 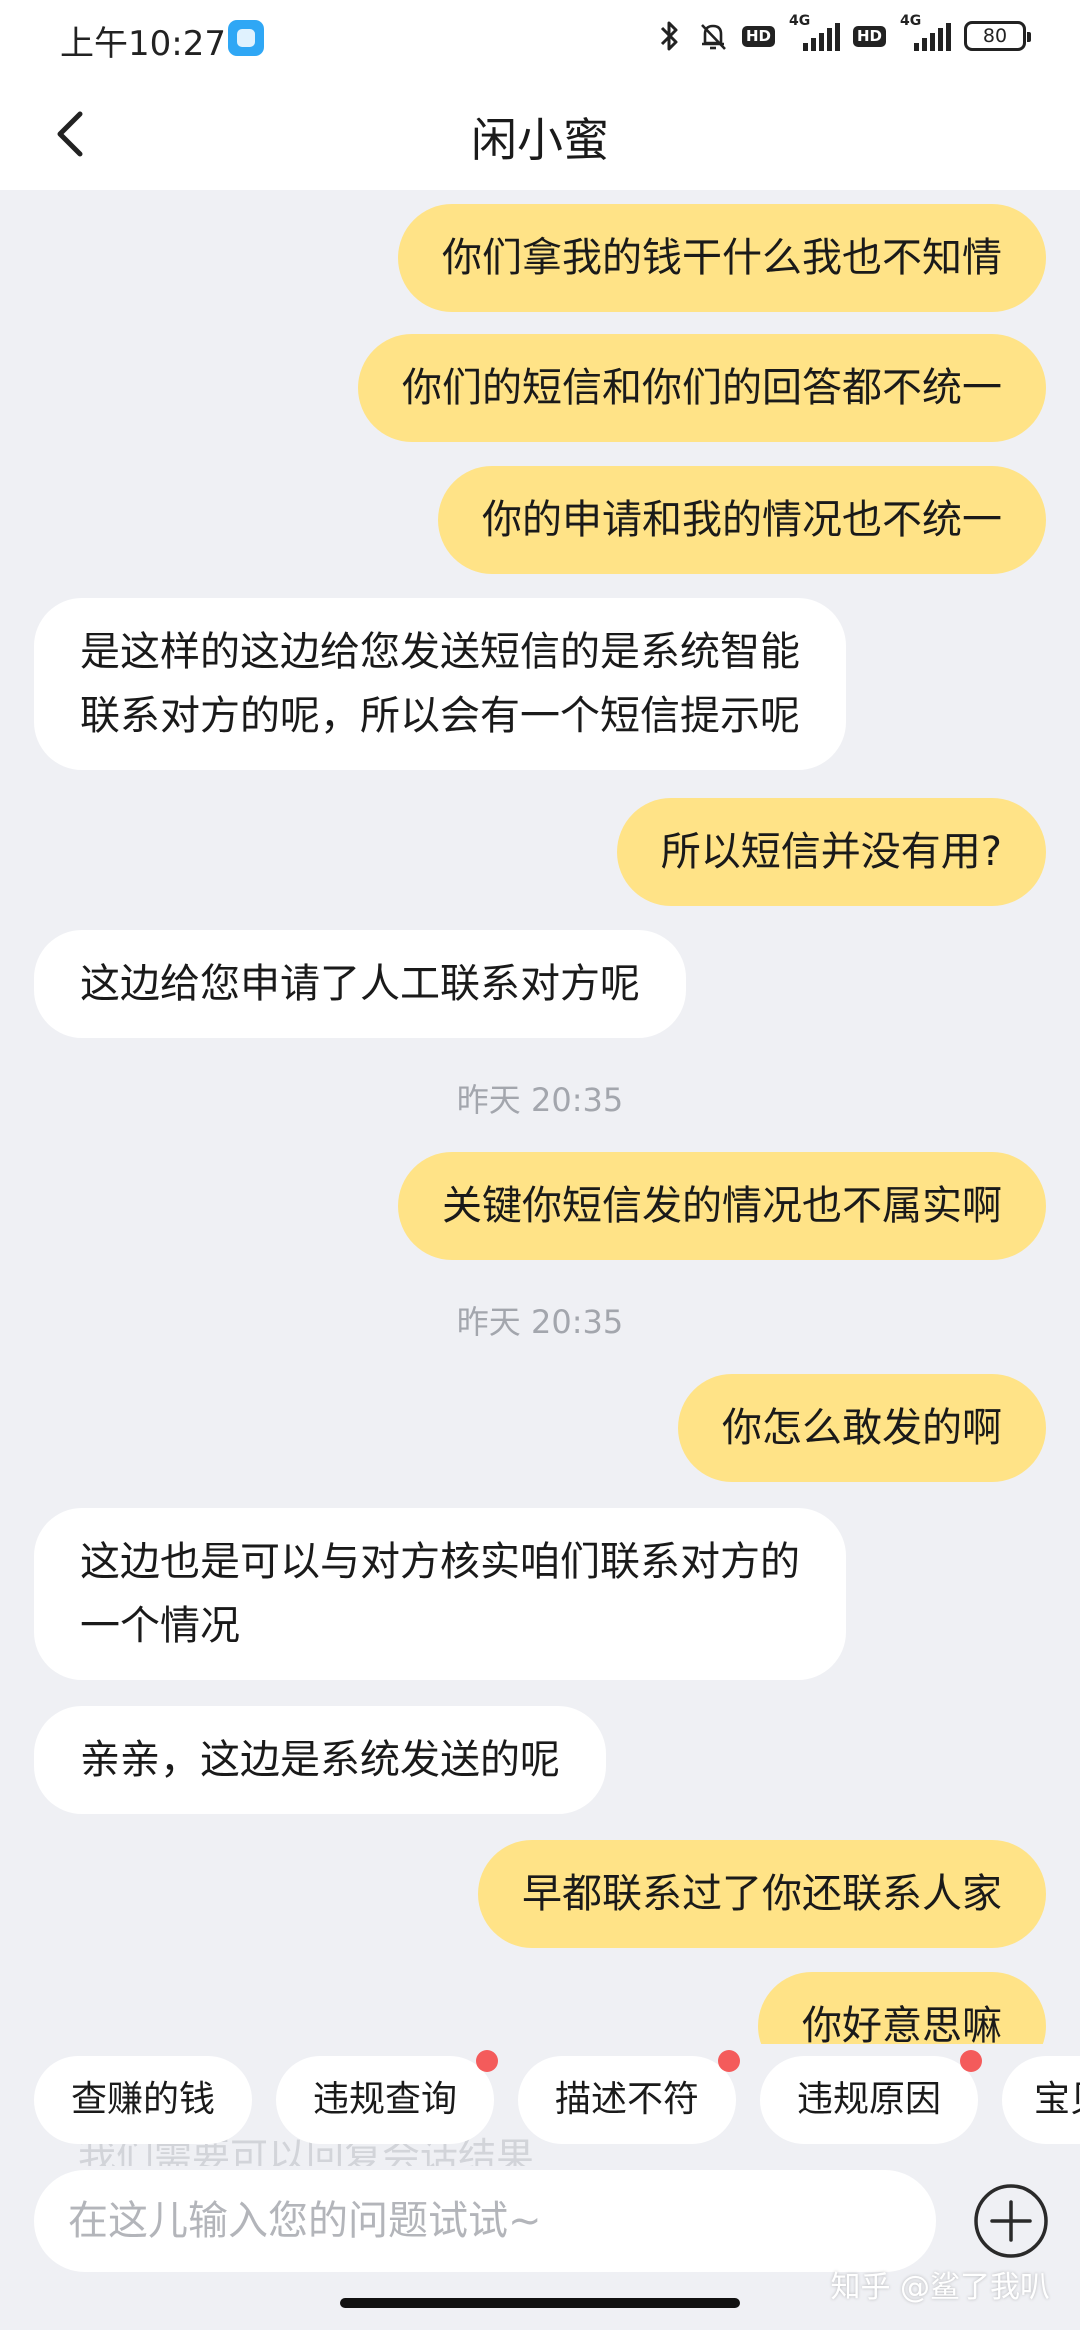 I want to click on agent-message-bubble: 这边也是可以与对方核实咱们联系对方的 一个情况, so click(x=440, y=1594).